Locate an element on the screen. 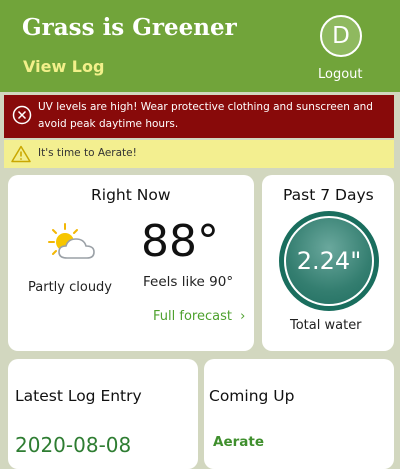 This screenshot has width=400, height=469. full-forecast-label: Full forecast is located at coordinates (192, 316).